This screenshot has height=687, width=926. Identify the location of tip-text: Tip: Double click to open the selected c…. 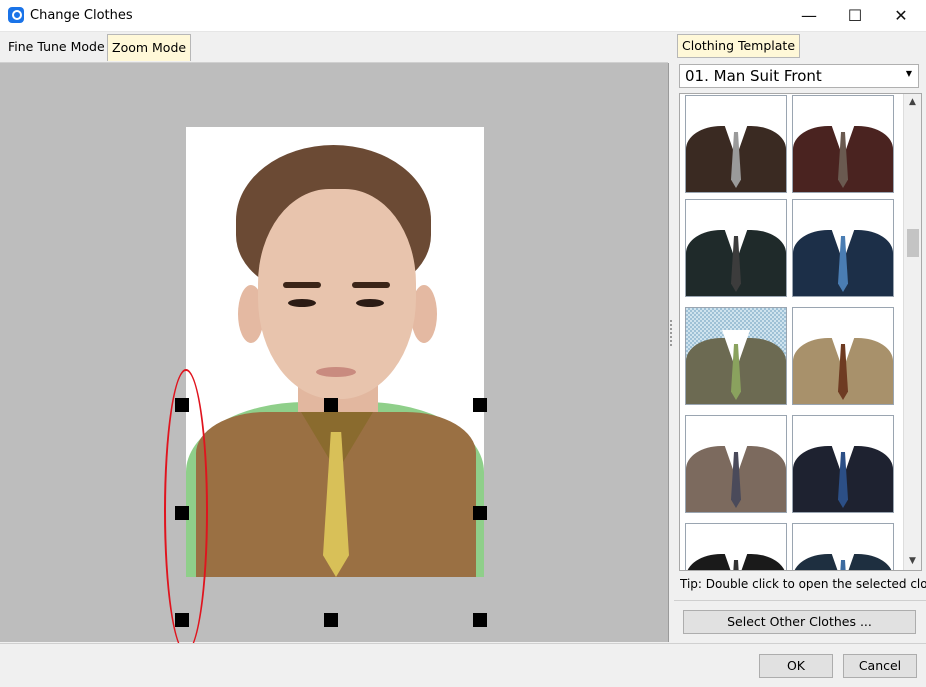
(803, 584).